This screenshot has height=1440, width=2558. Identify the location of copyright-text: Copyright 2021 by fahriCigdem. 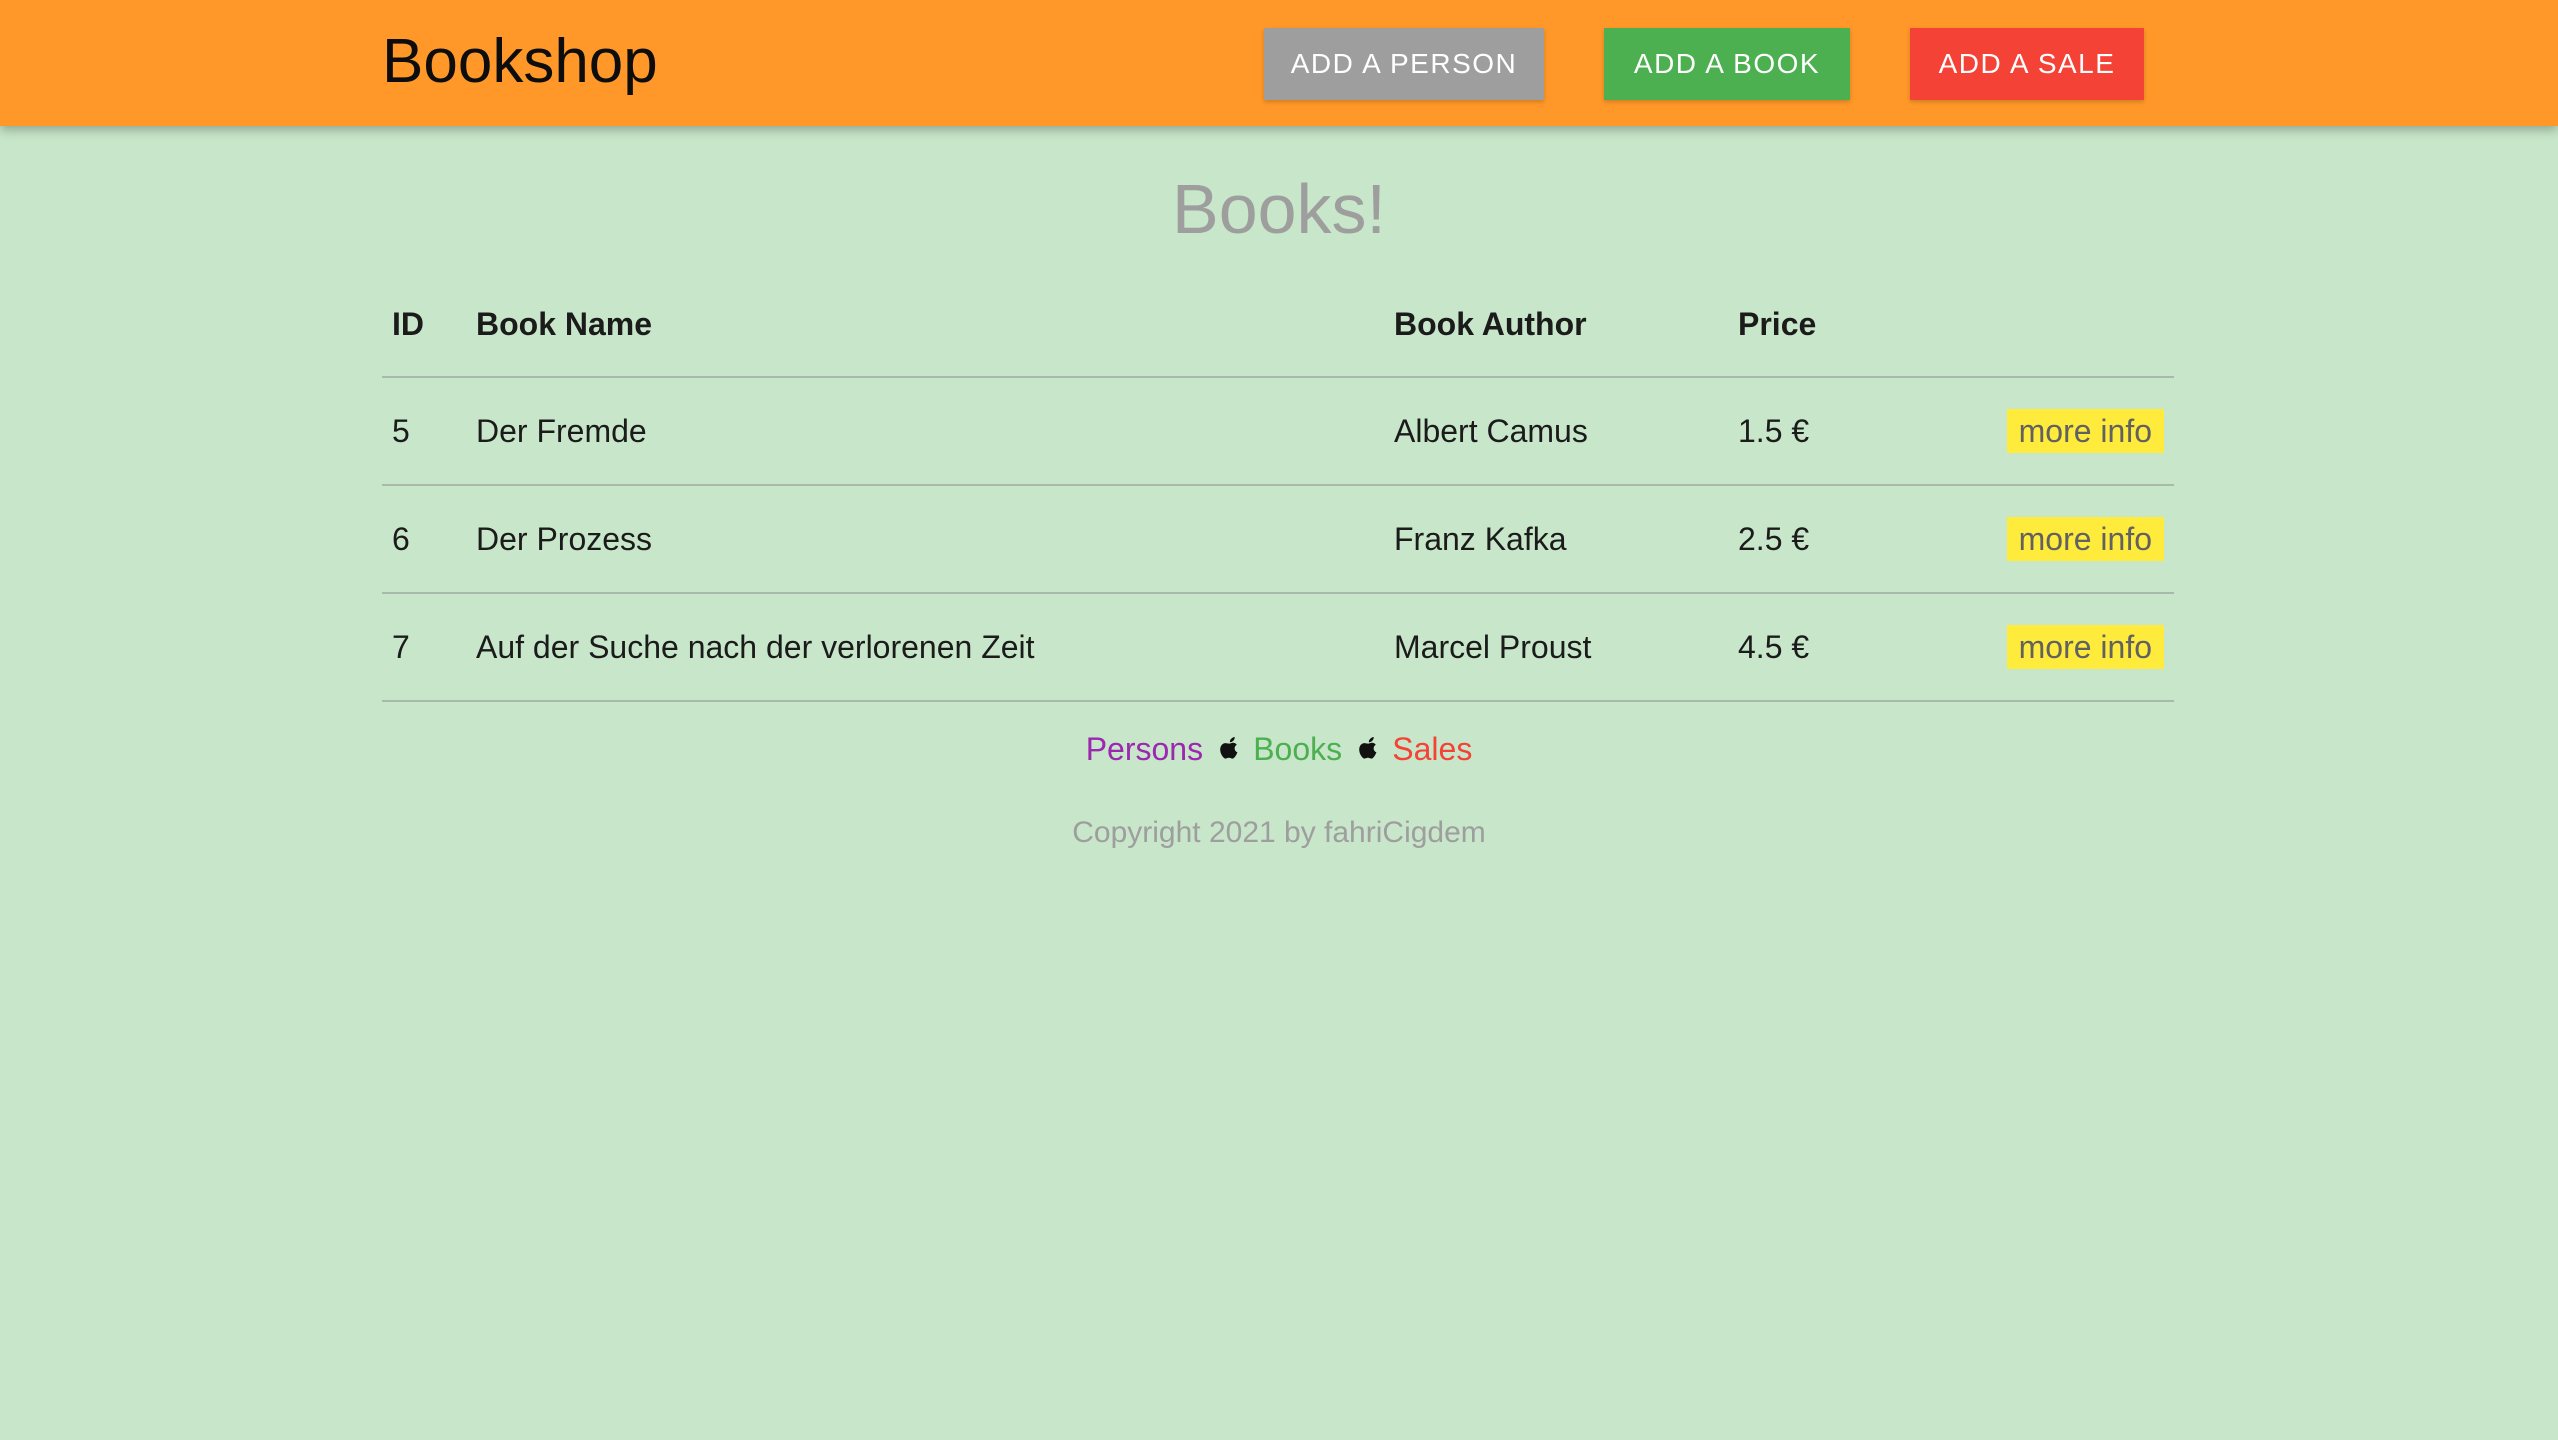
(1279, 832).